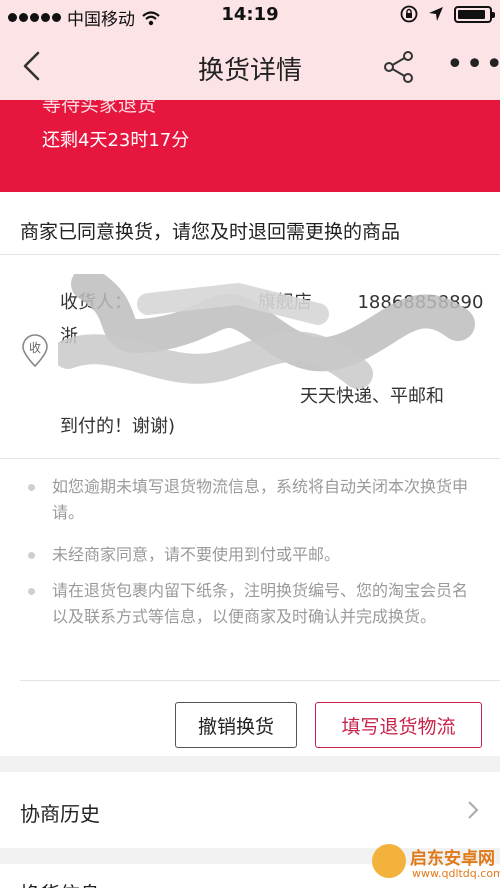 The height and width of the screenshot is (888, 500). What do you see at coordinates (447, 14) in the screenshot?
I see `status-right` at bounding box center [447, 14].